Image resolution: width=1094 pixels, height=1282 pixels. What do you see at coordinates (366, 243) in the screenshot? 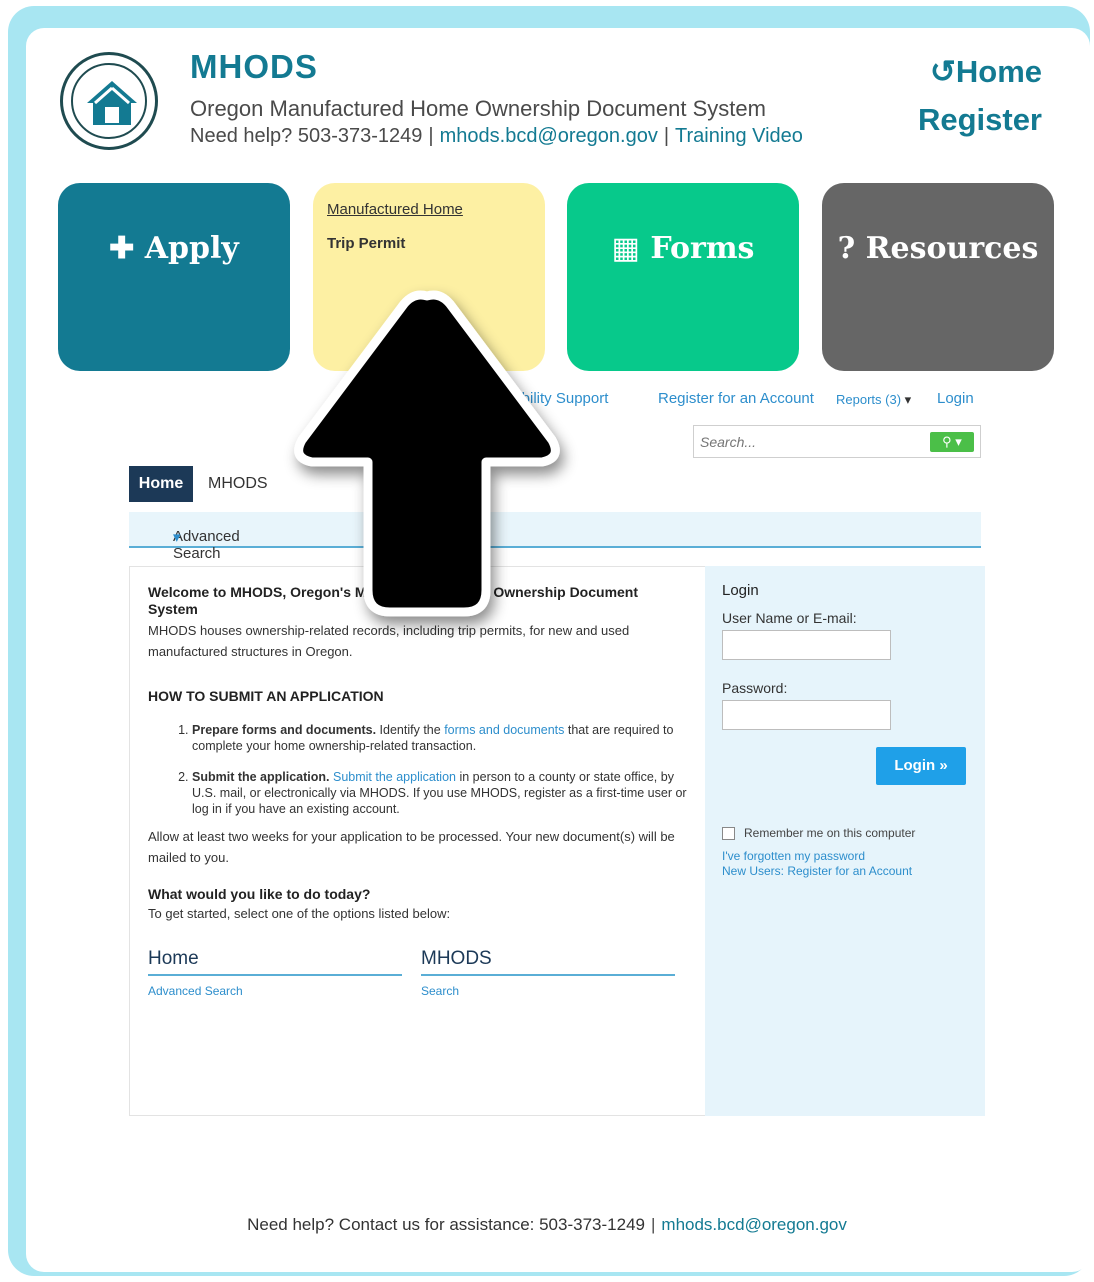
I see `trip-permit-label: Trip Permit` at bounding box center [366, 243].